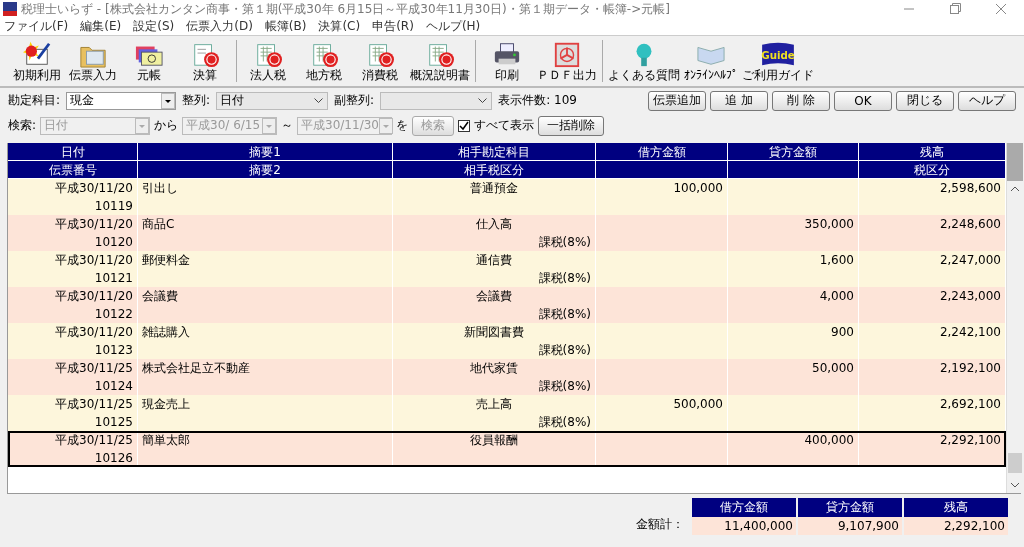  Describe the element at coordinates (507, 61) in the screenshot. I see `toolbar-button: 印刷` at that location.